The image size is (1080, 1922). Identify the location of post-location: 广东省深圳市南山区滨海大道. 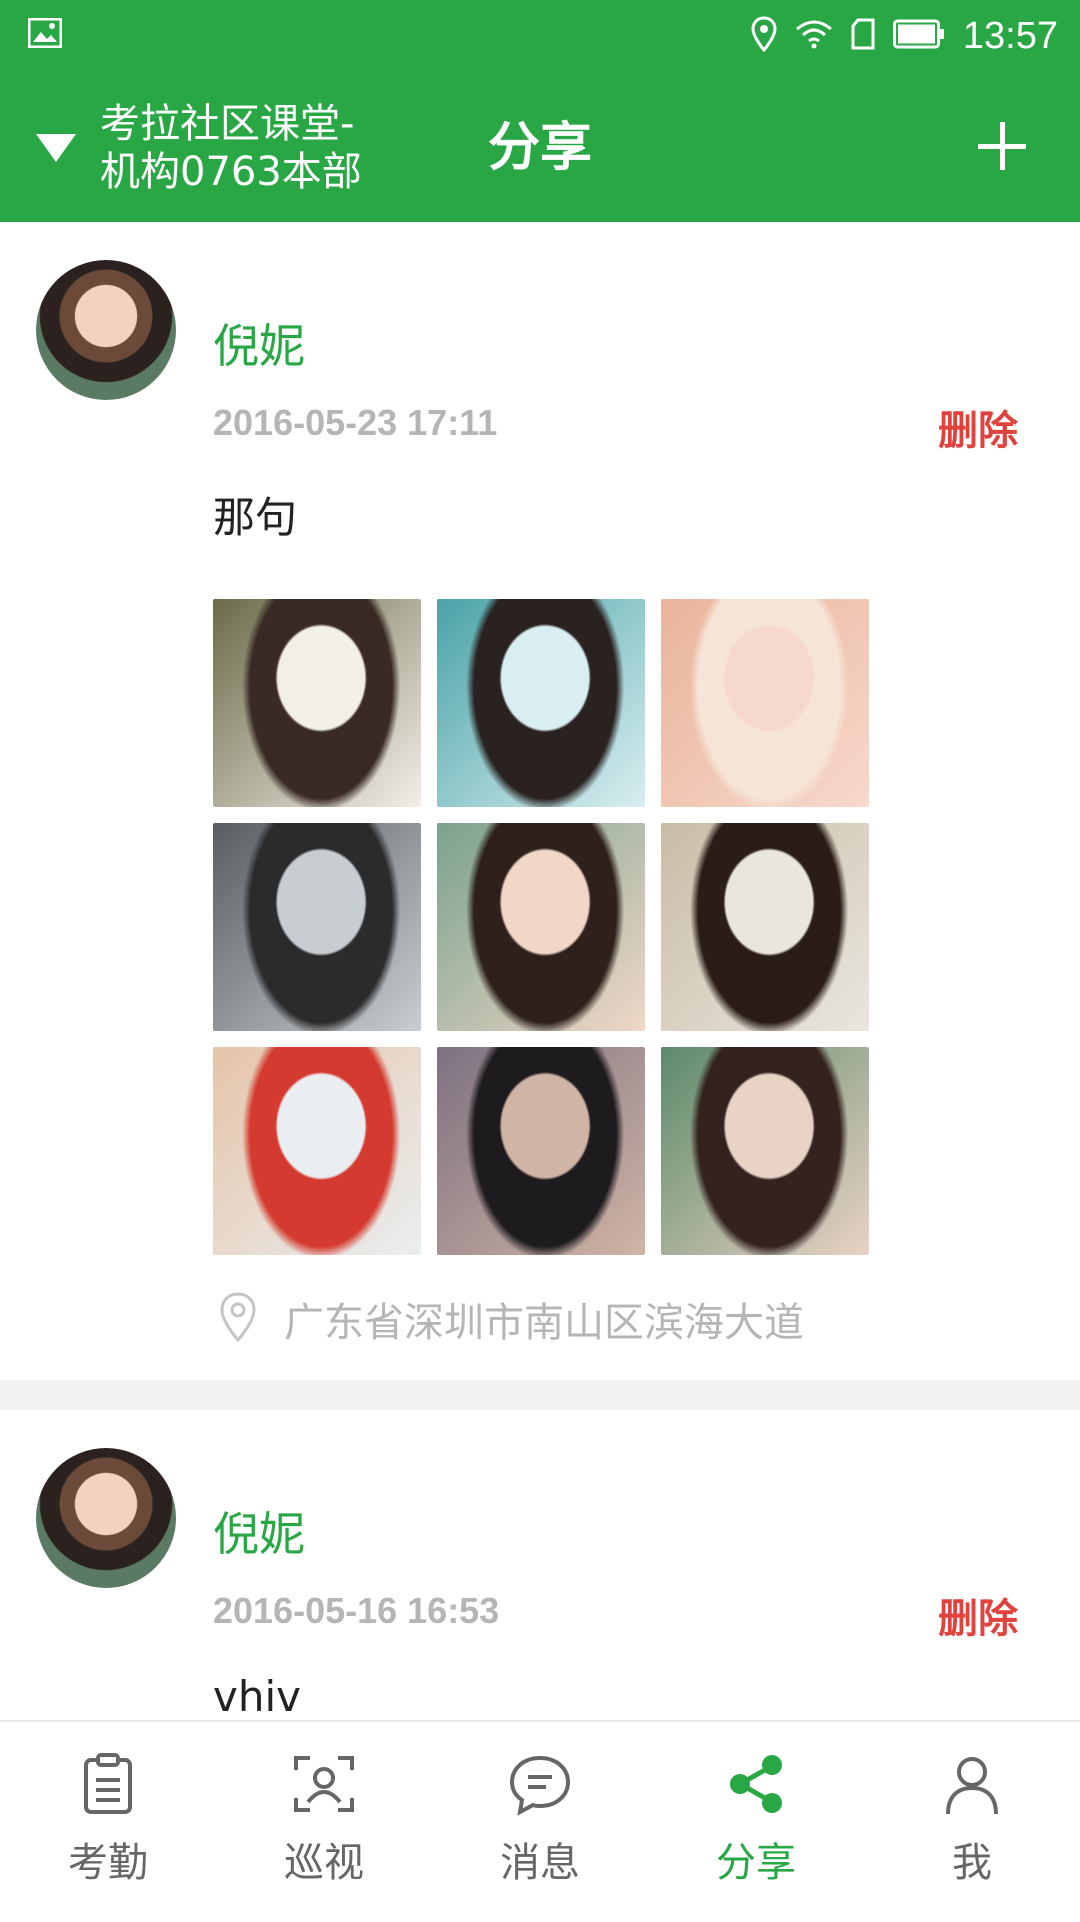
(511, 1319).